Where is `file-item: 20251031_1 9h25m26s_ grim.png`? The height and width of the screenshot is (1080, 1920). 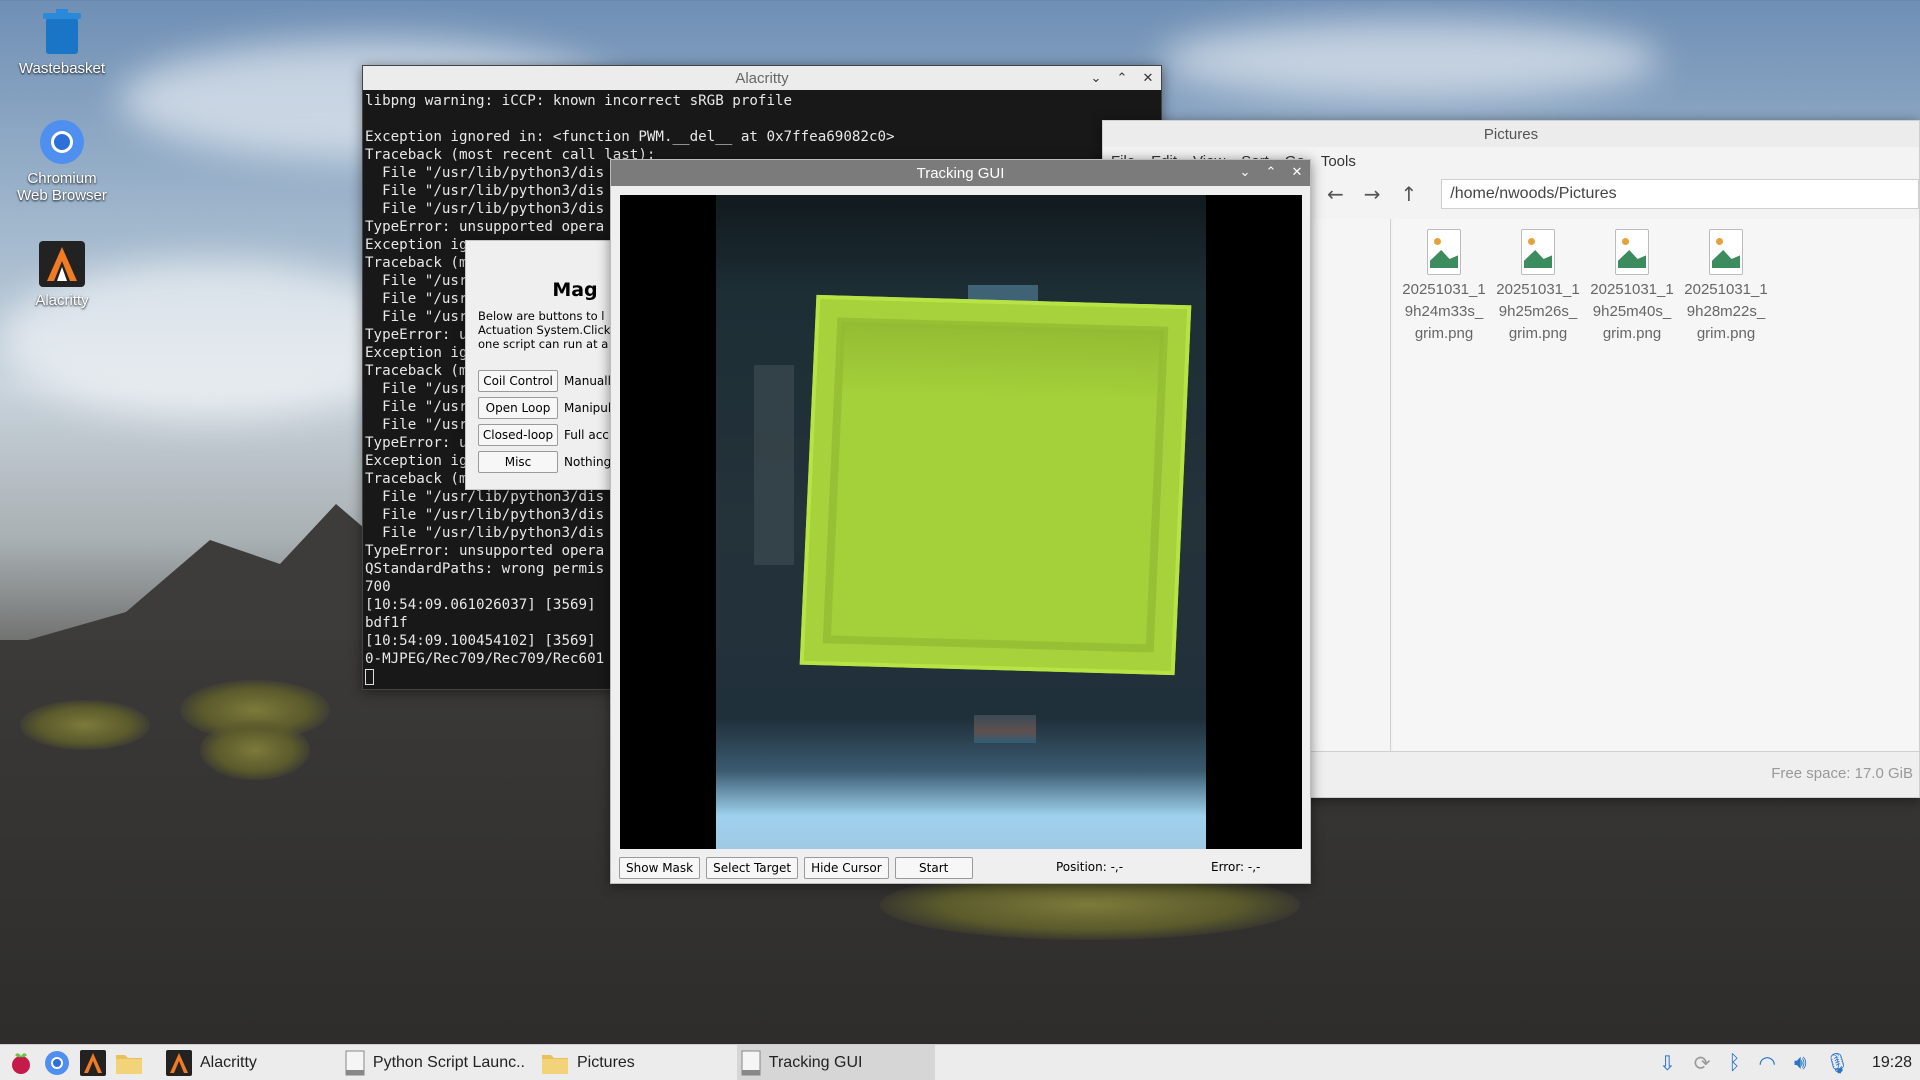 file-item: 20251031_1 9h25m26s_ grim.png is located at coordinates (1538, 287).